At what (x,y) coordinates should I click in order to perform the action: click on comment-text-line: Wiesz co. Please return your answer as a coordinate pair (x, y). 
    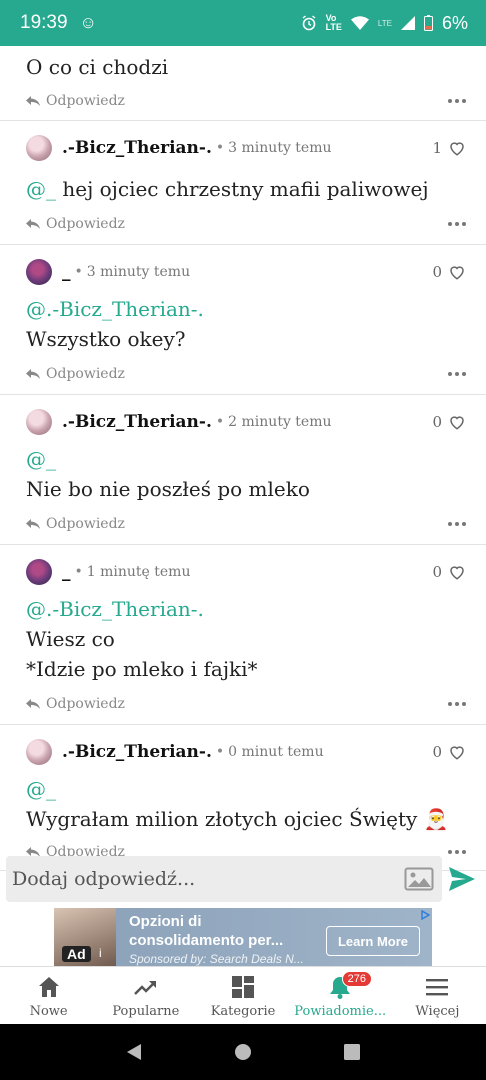
    Looking at the image, I should click on (70, 639).